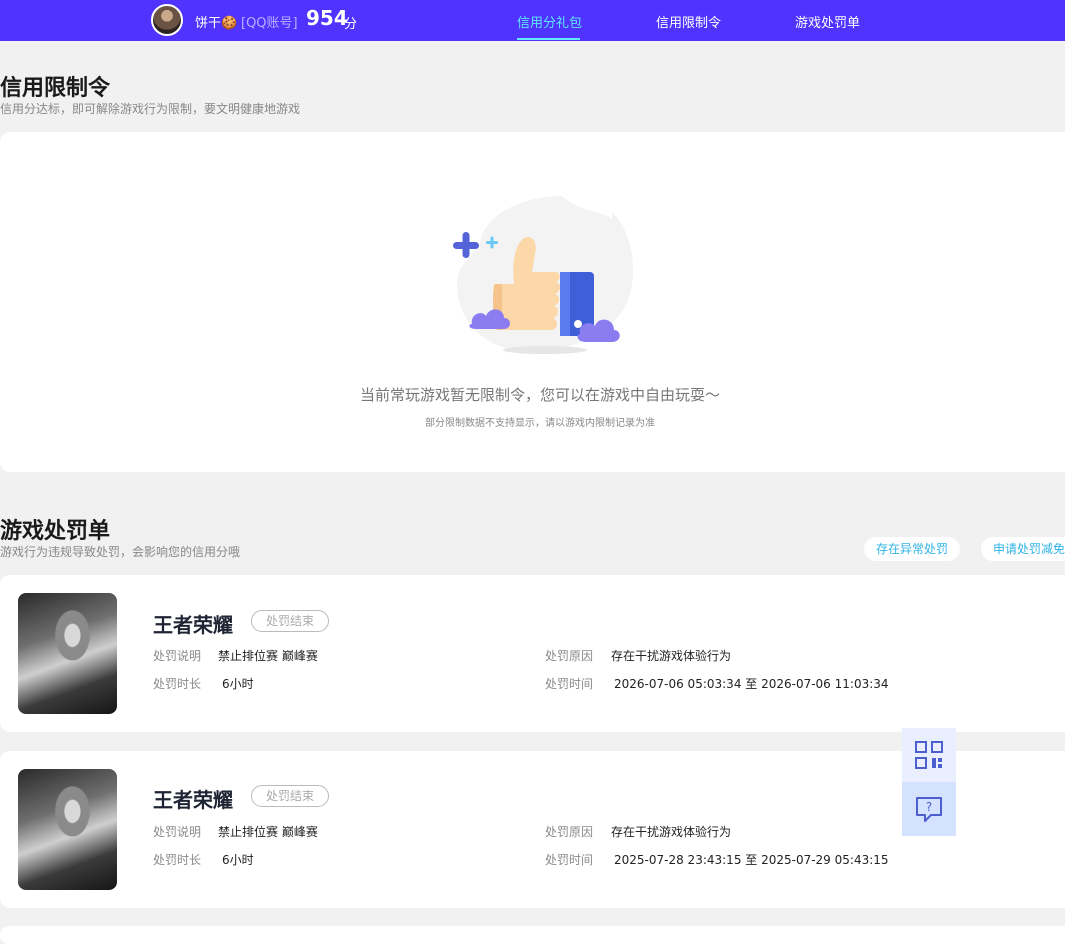 The width and height of the screenshot is (1065, 944). Describe the element at coordinates (540, 423) in the screenshot. I see `empty-note: 部分限制数据不支持显示，请以游戏内限制记录为准` at that location.